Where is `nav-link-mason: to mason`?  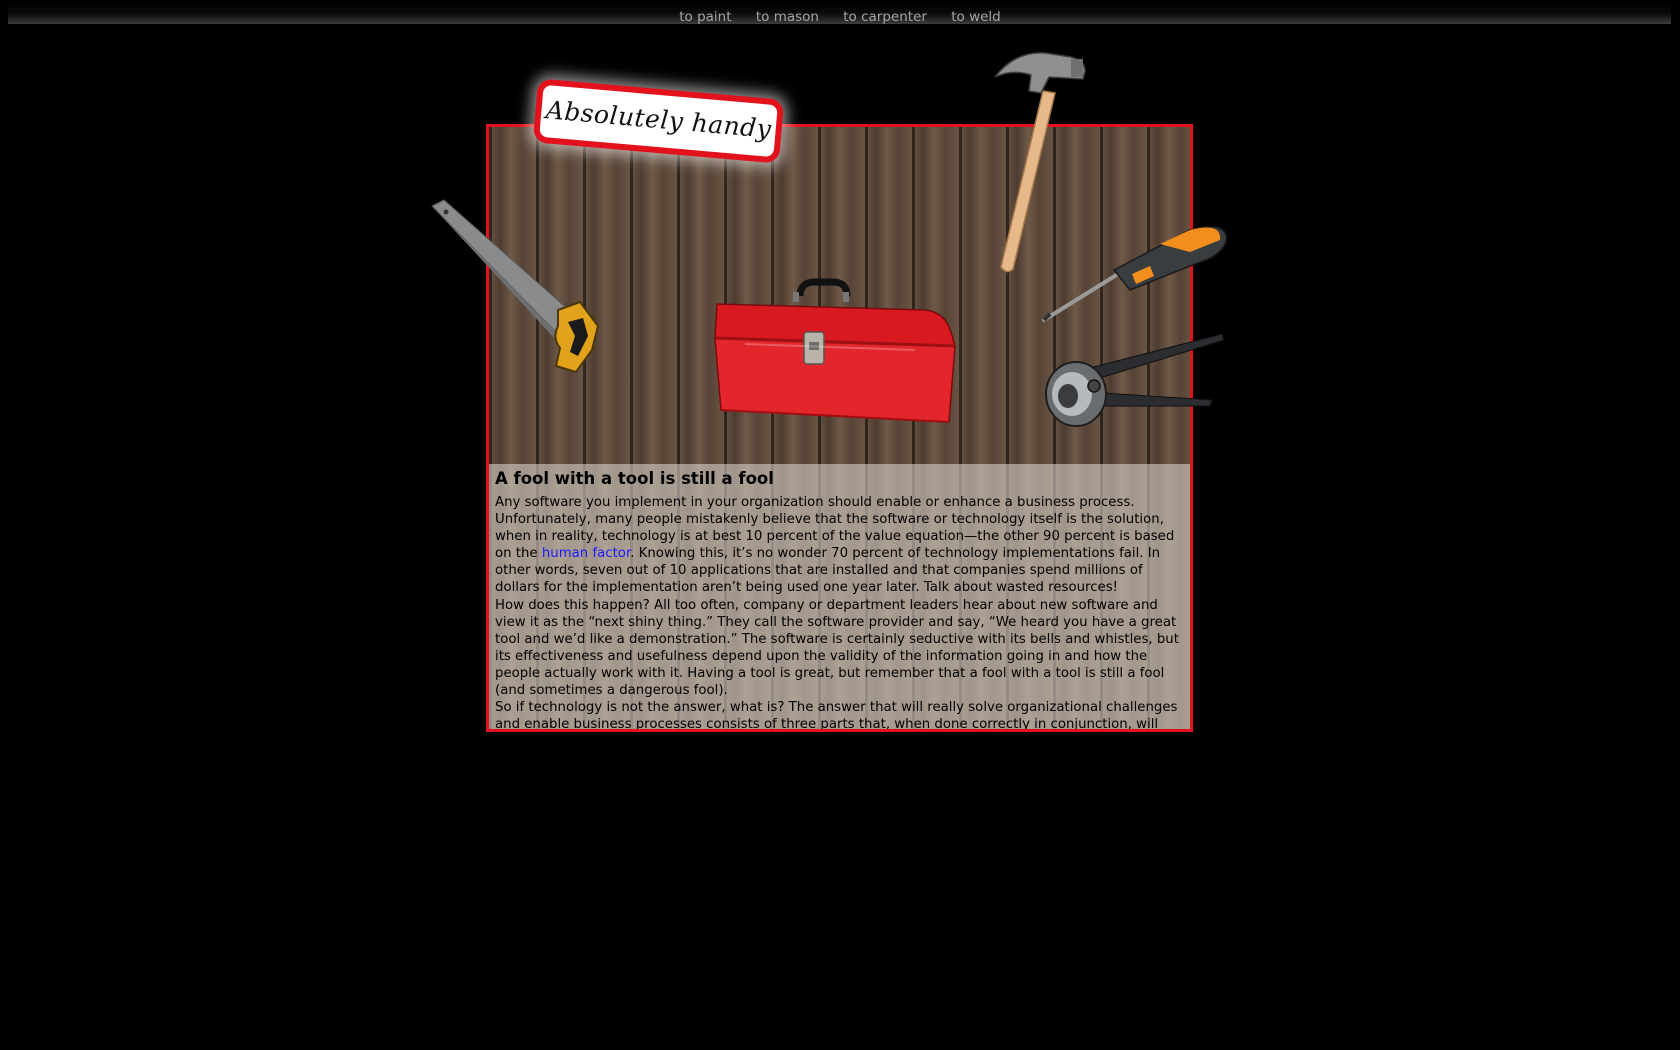
nav-link-mason: to mason is located at coordinates (787, 17).